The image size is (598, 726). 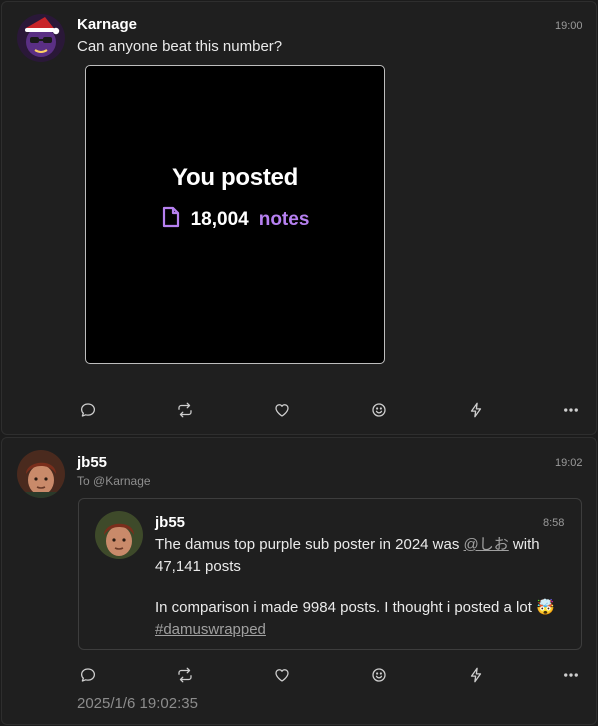 What do you see at coordinates (41, 474) in the screenshot?
I see `avatar-jb55` at bounding box center [41, 474].